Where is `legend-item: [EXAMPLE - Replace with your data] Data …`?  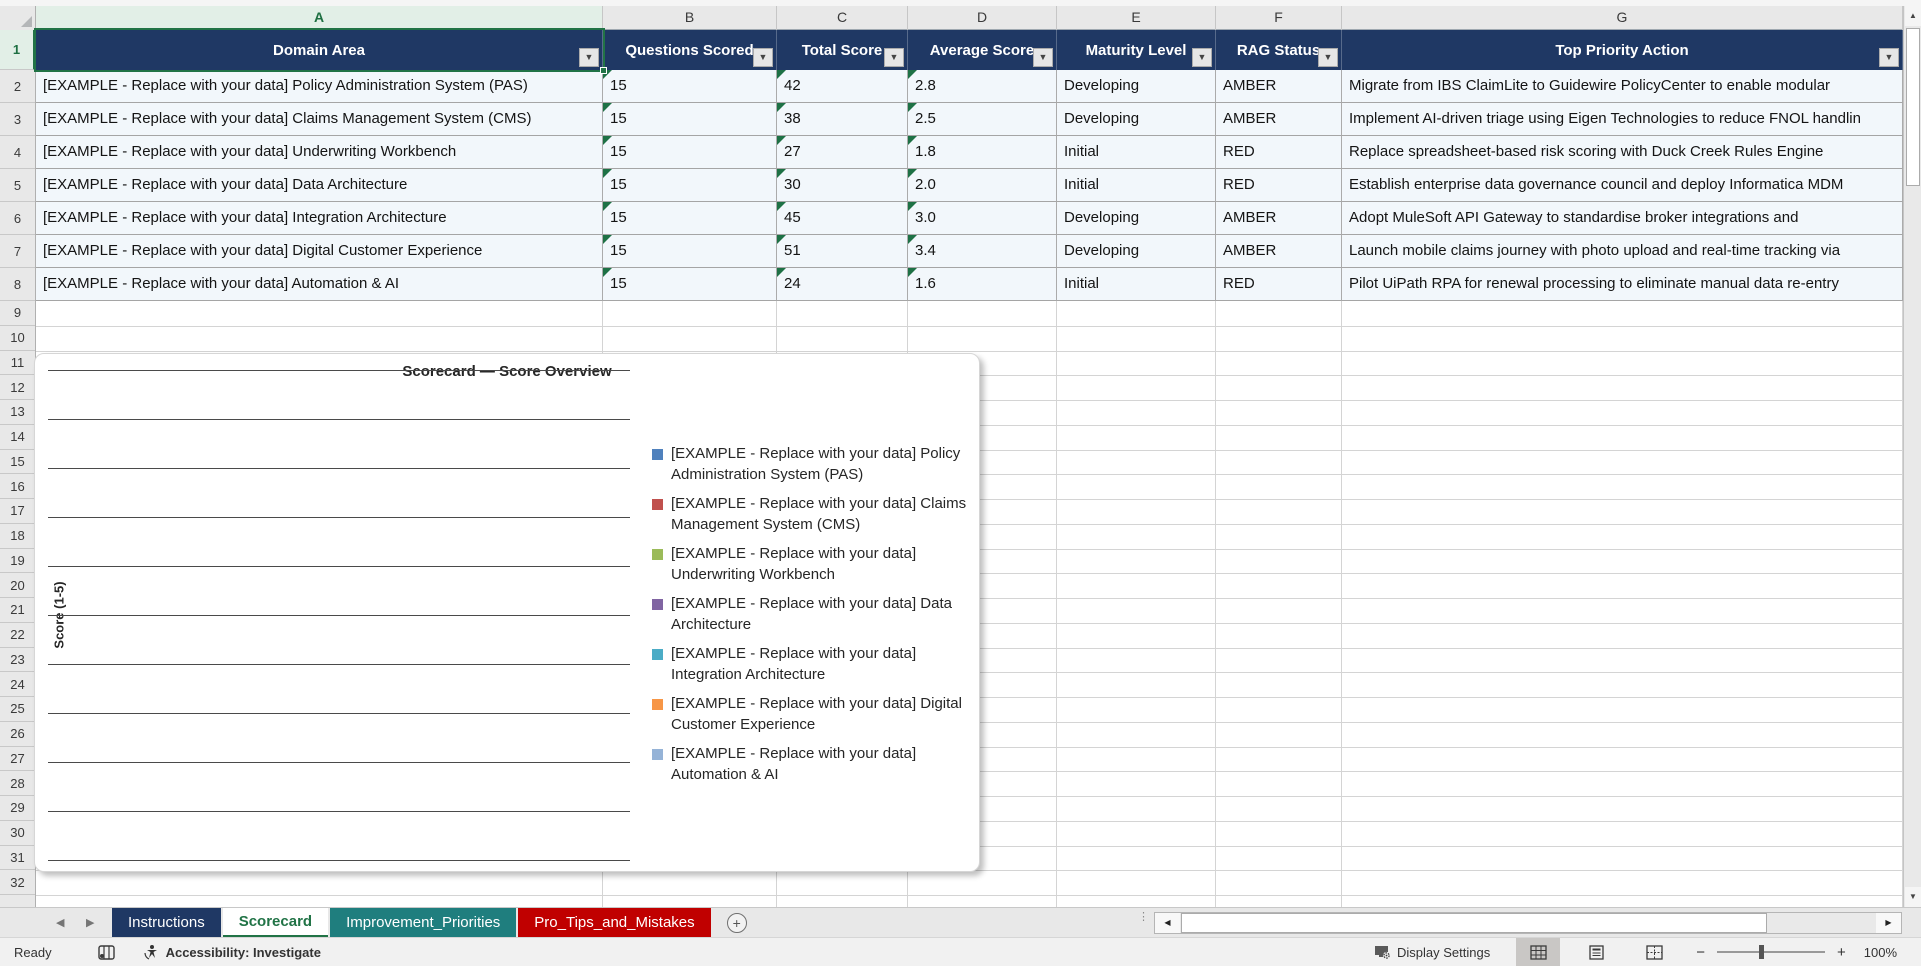 legend-item: [EXAMPLE - Replace with your data] Data … is located at coordinates (820, 614).